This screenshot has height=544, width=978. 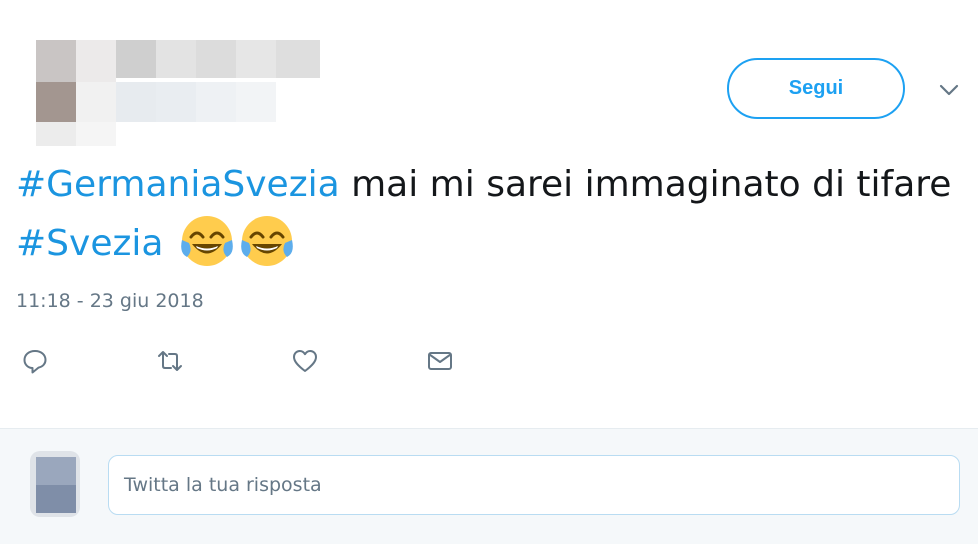 I want to click on reply-input: Twitta la tua risposta, so click(x=534, y=485).